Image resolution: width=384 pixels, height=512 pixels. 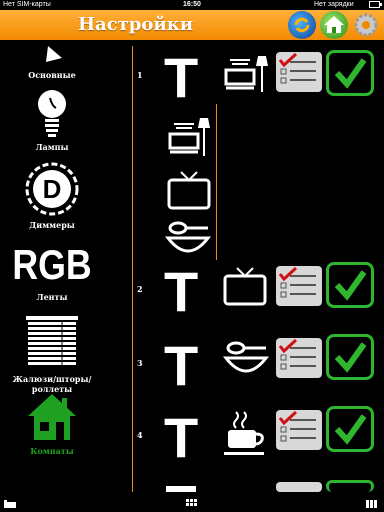 What do you see at coordinates (136, 24) in the screenshot?
I see `page-title: Настройки` at bounding box center [136, 24].